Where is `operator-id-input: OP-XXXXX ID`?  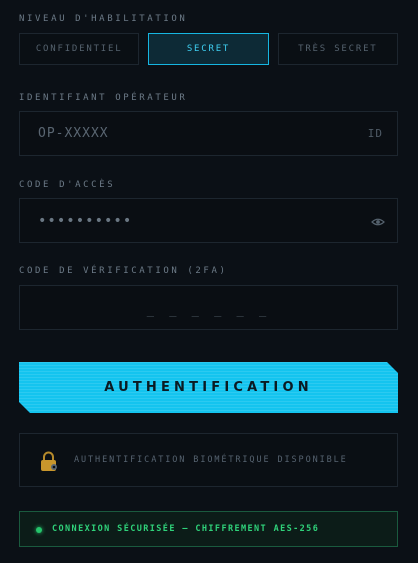 operator-id-input: OP-XXXXX ID is located at coordinates (208, 133).